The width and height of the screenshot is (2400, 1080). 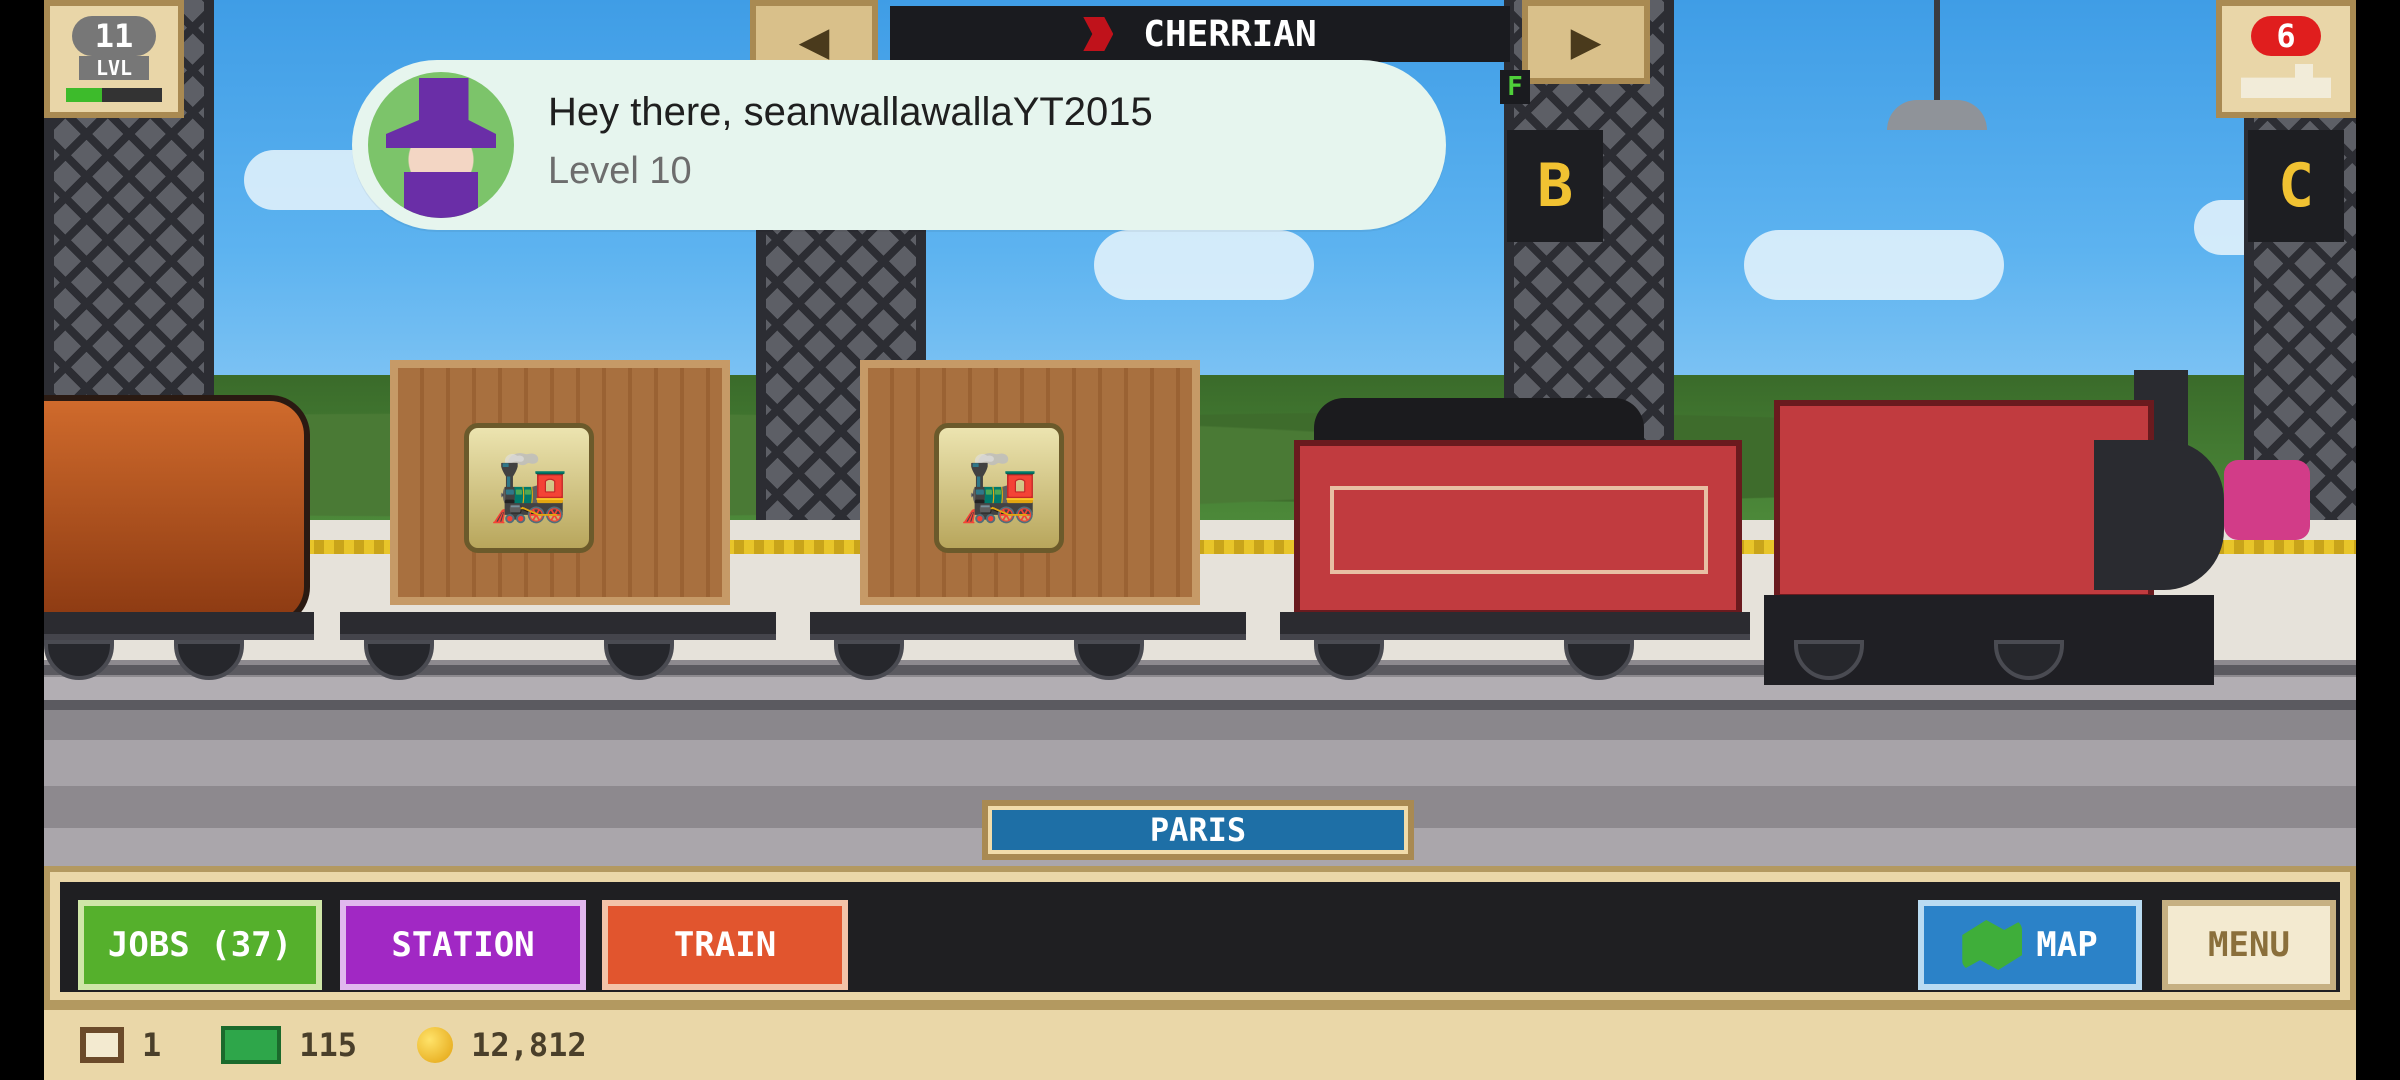 I want to click on cargo-count-badge: 6, so click(x=2286, y=36).